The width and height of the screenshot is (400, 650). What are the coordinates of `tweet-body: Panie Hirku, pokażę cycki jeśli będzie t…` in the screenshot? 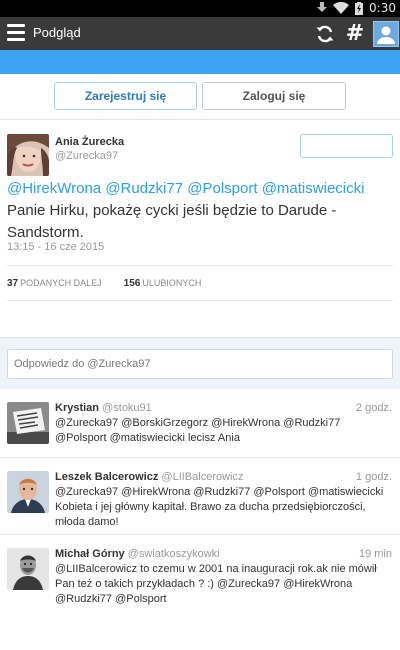 It's located at (172, 221).